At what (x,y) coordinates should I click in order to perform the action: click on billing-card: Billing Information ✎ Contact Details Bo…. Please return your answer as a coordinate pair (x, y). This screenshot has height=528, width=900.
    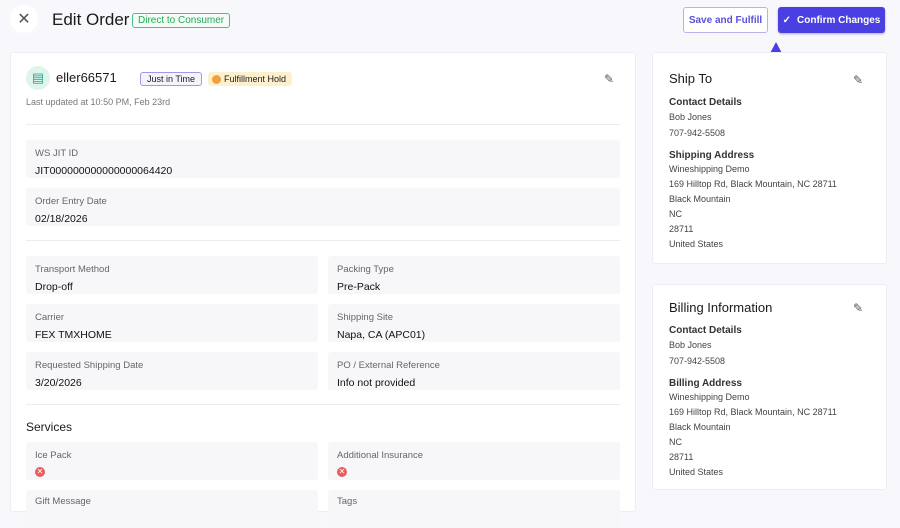
    Looking at the image, I should click on (769, 387).